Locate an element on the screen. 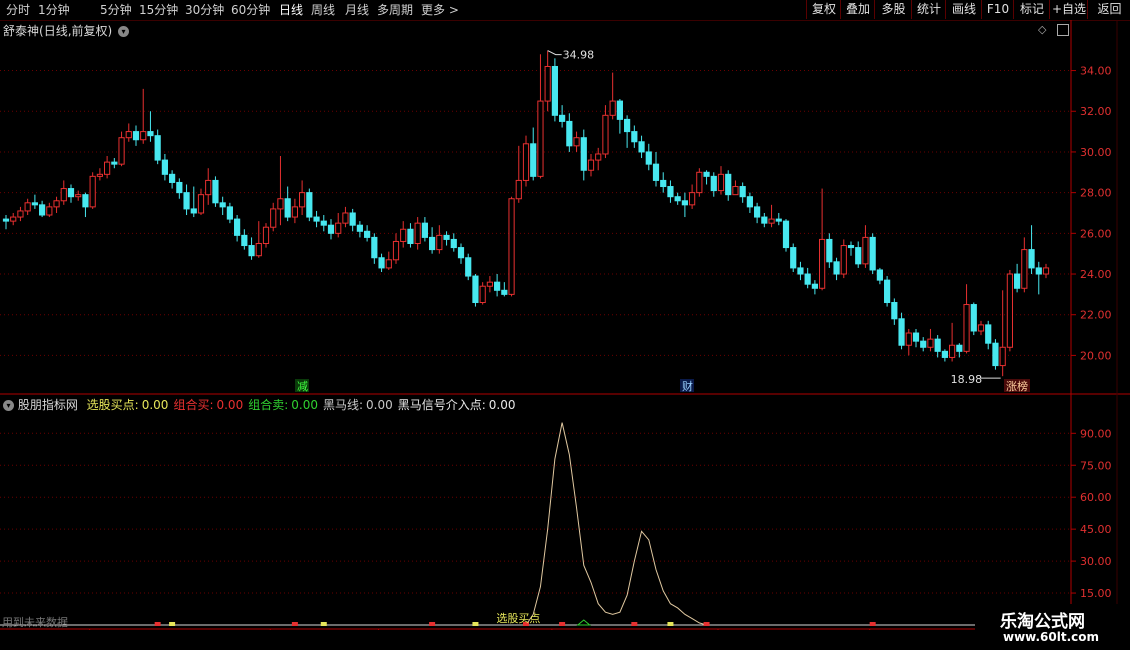 The height and width of the screenshot is (650, 1130). toolbar-button-0: 复权 is located at coordinates (823, 9).